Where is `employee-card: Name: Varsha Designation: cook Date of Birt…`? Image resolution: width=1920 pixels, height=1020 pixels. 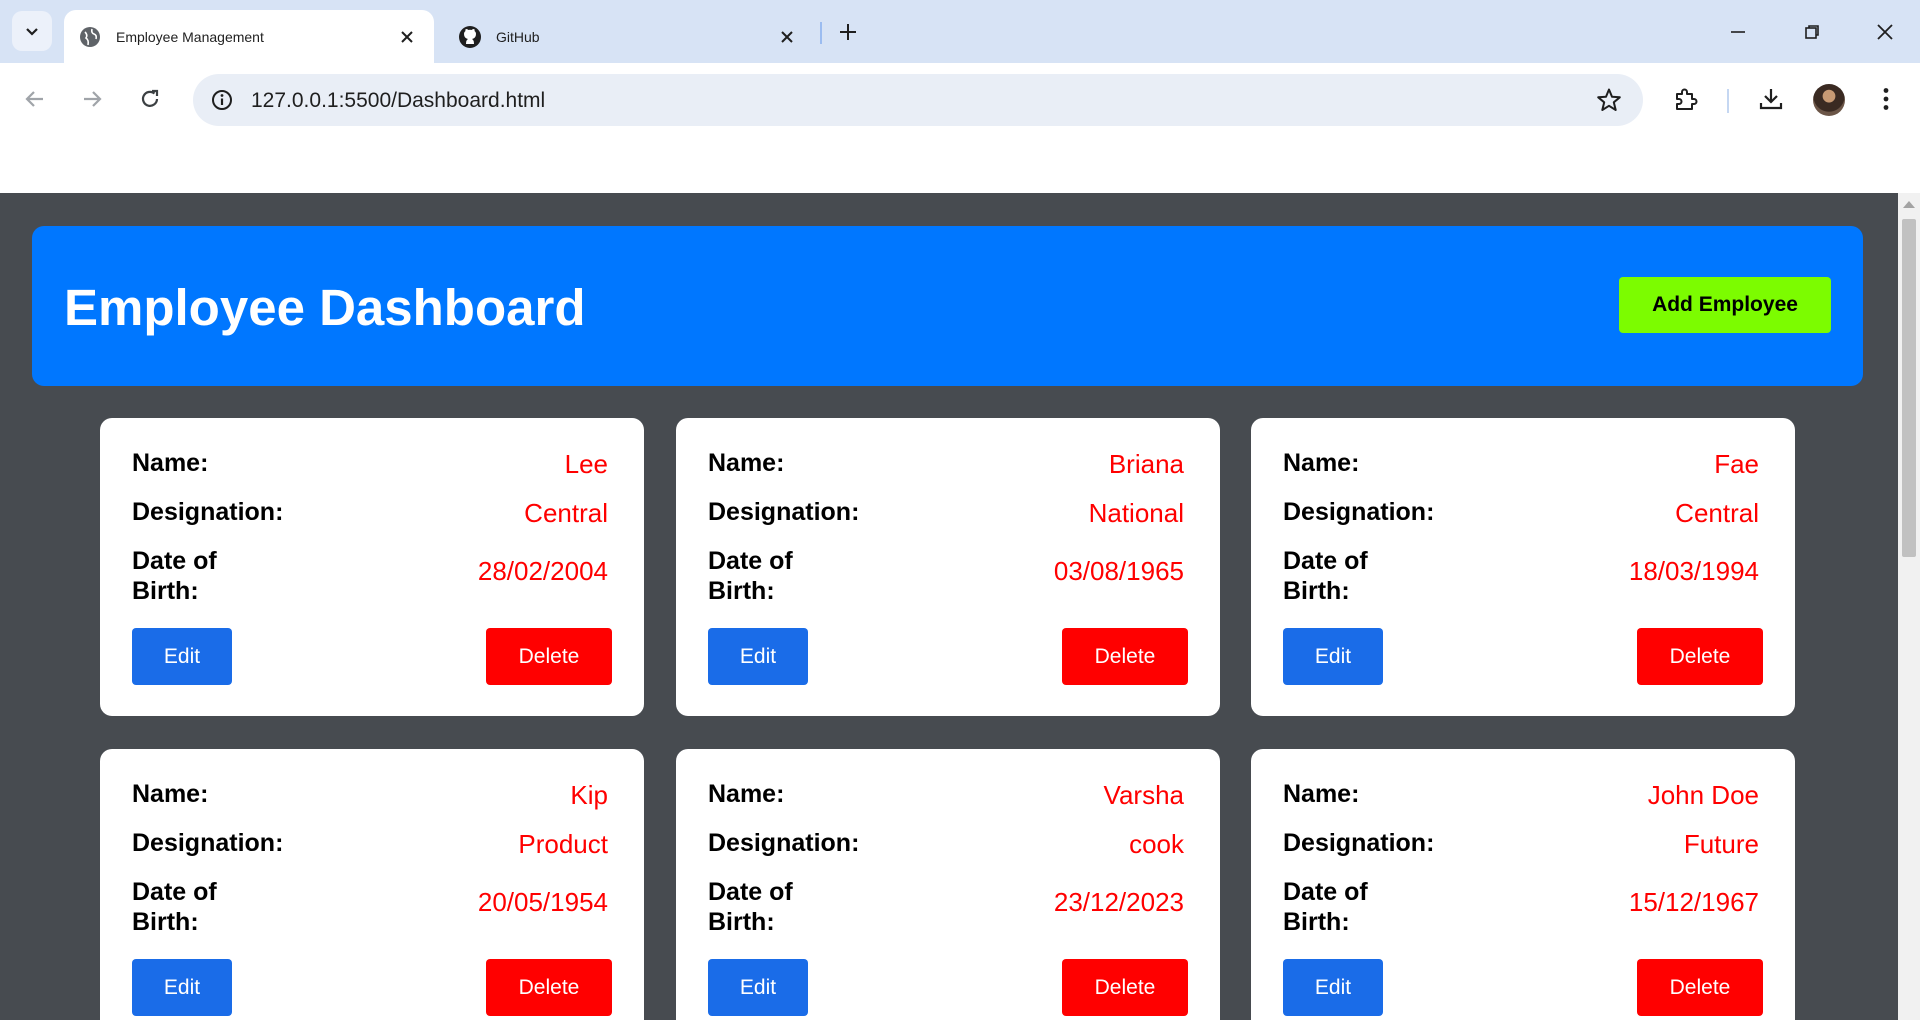 employee-card: Name: Varsha Designation: cook Date of Birt… is located at coordinates (948, 884).